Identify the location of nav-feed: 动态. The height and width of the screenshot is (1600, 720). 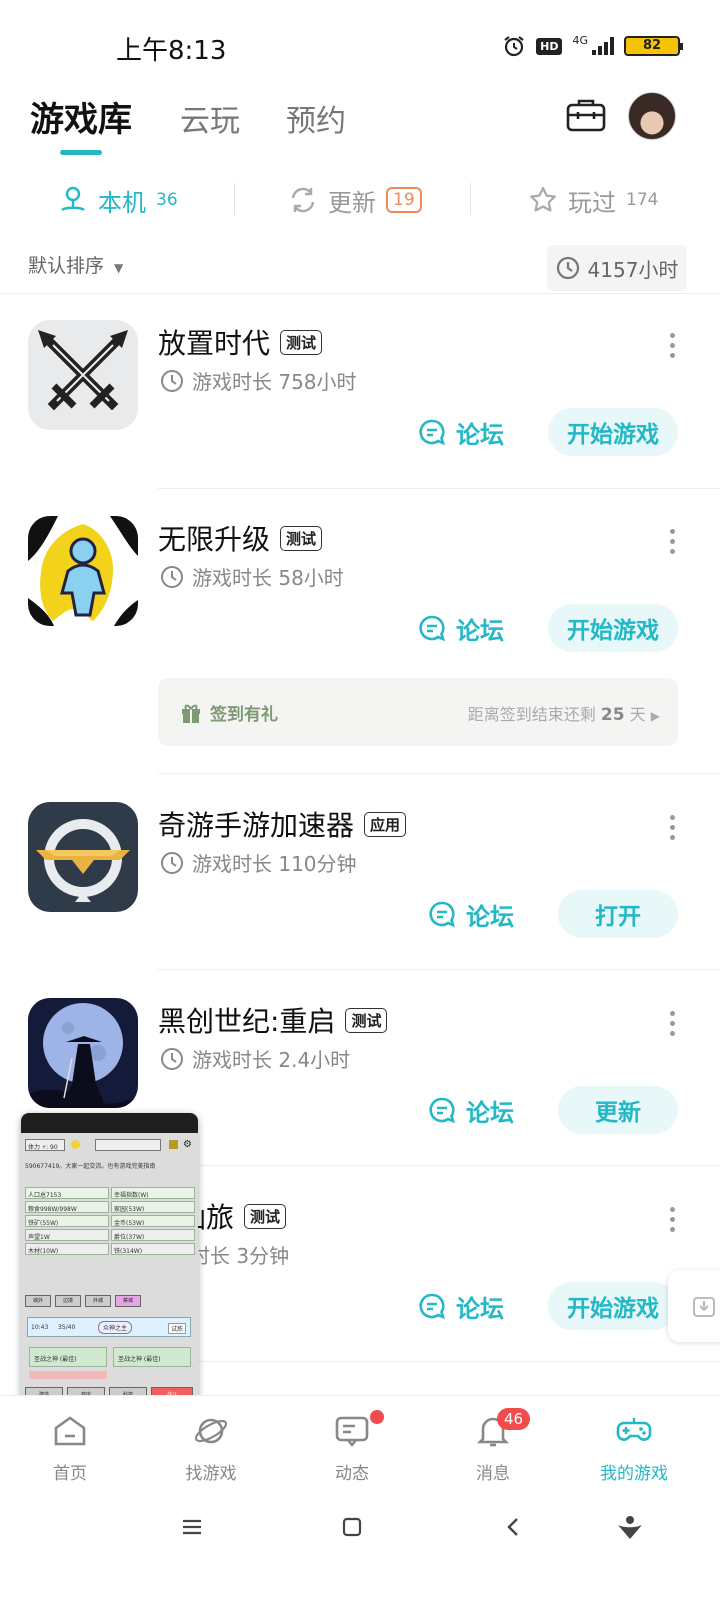
(352, 1451).